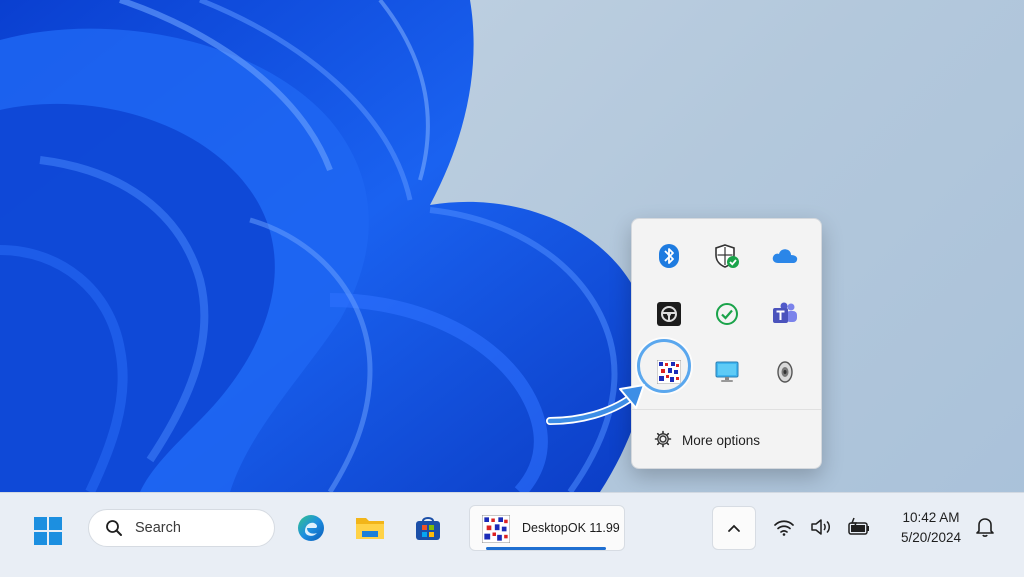 Image resolution: width=1024 pixels, height=577 pixels. Describe the element at coordinates (931, 517) in the screenshot. I see `clock-time: 10:42 AM` at that location.